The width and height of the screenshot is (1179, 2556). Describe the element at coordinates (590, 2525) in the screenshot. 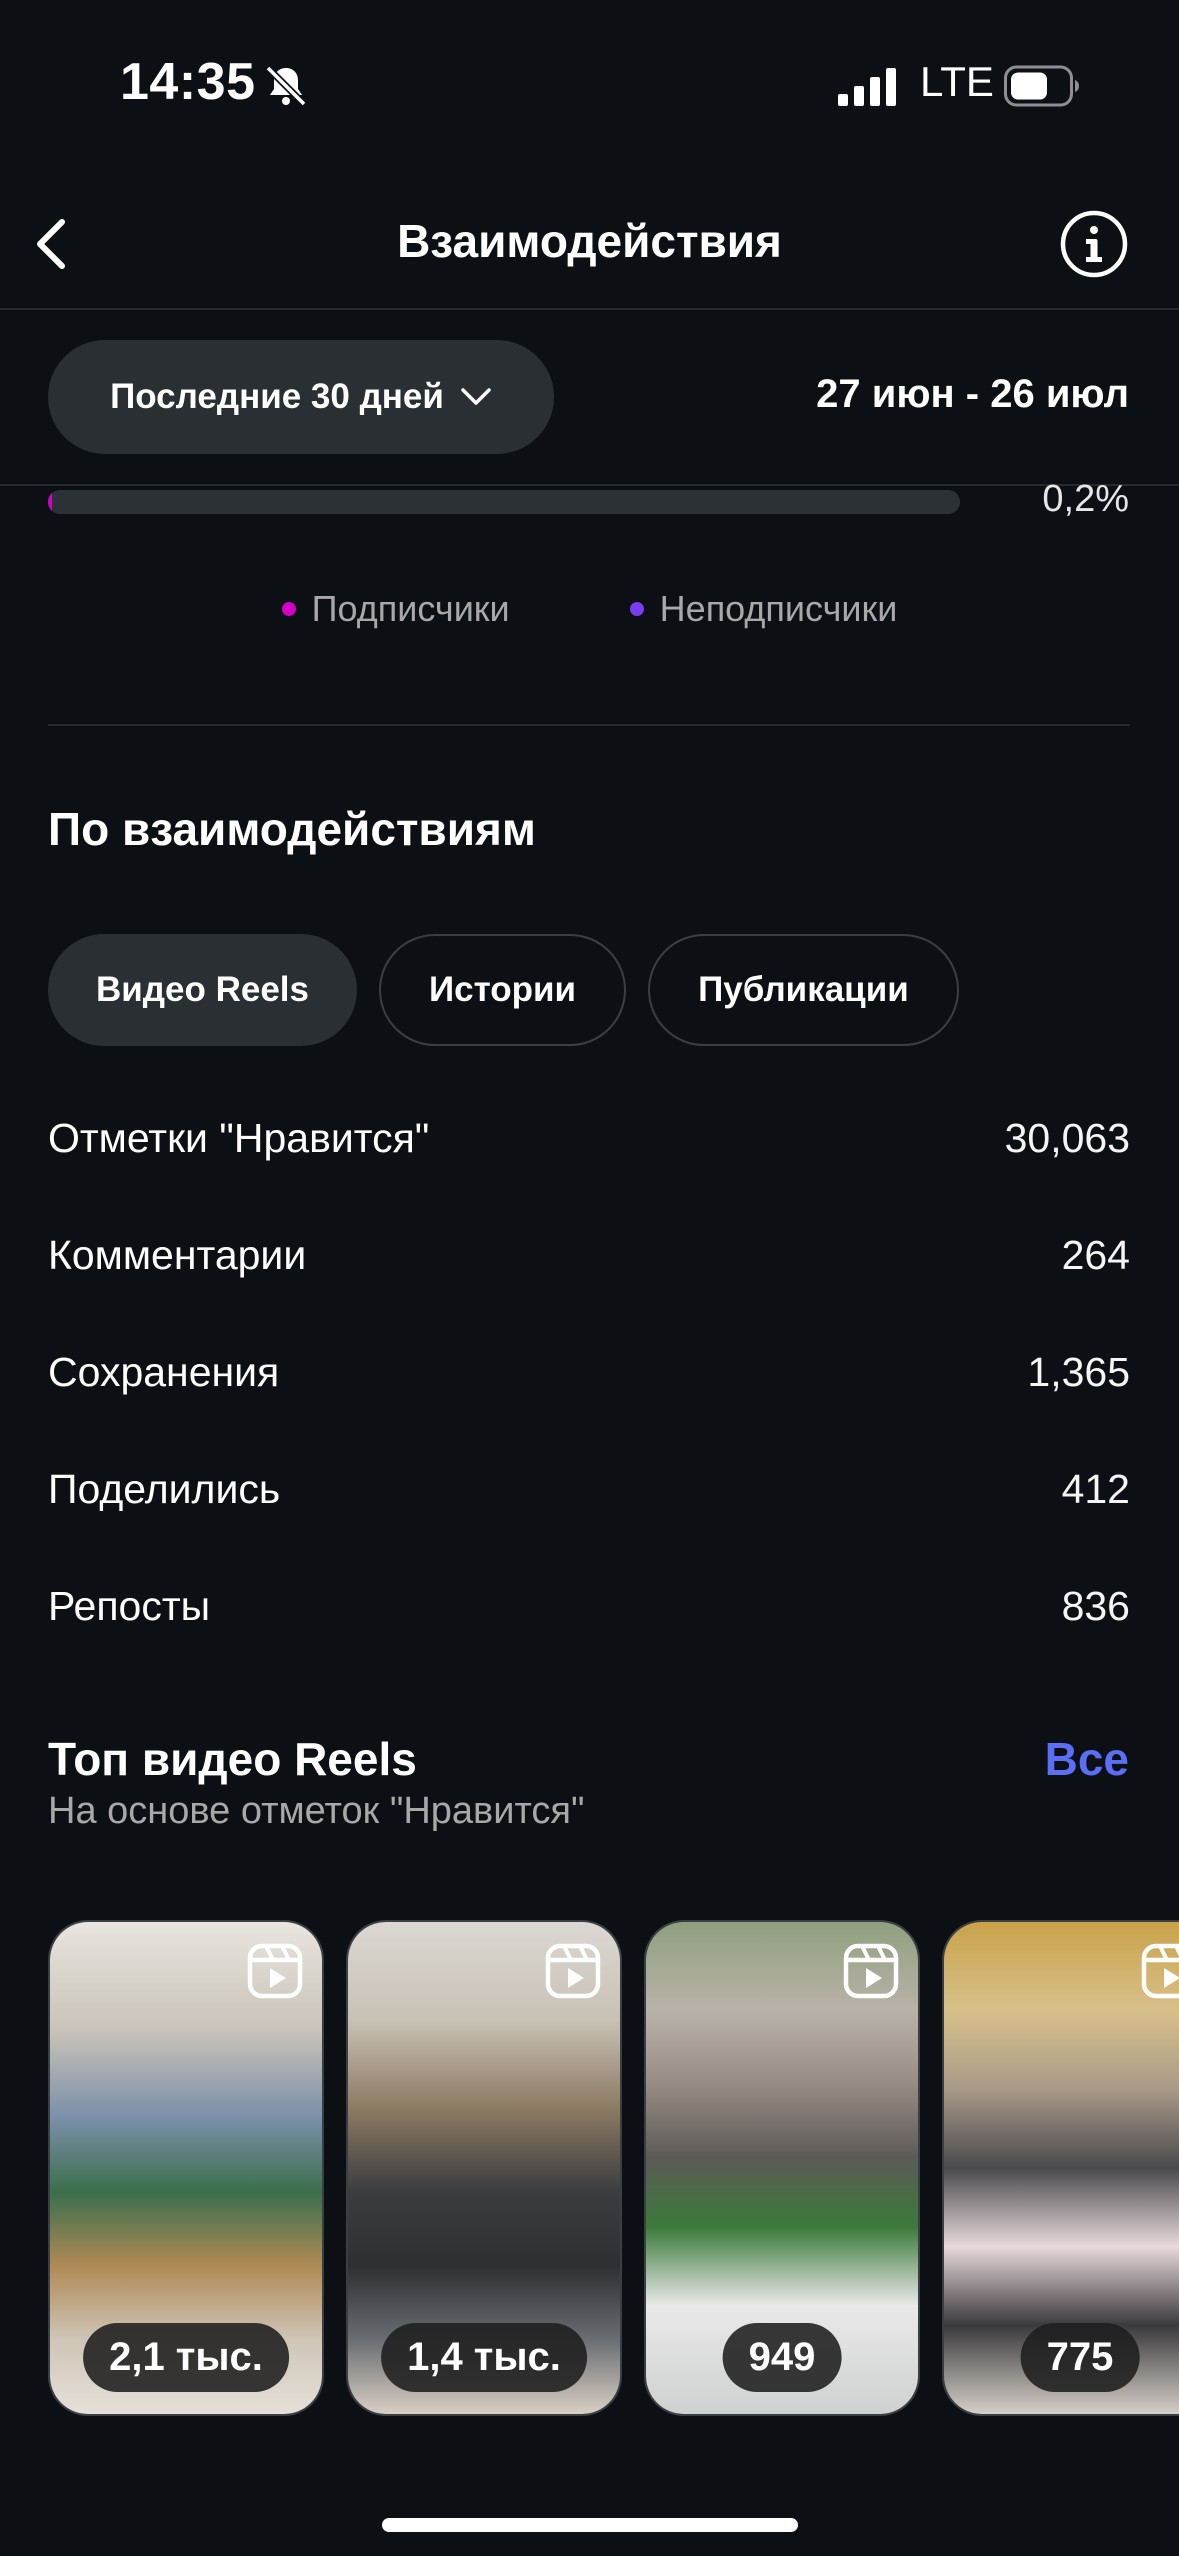

I see `home-indicator` at that location.